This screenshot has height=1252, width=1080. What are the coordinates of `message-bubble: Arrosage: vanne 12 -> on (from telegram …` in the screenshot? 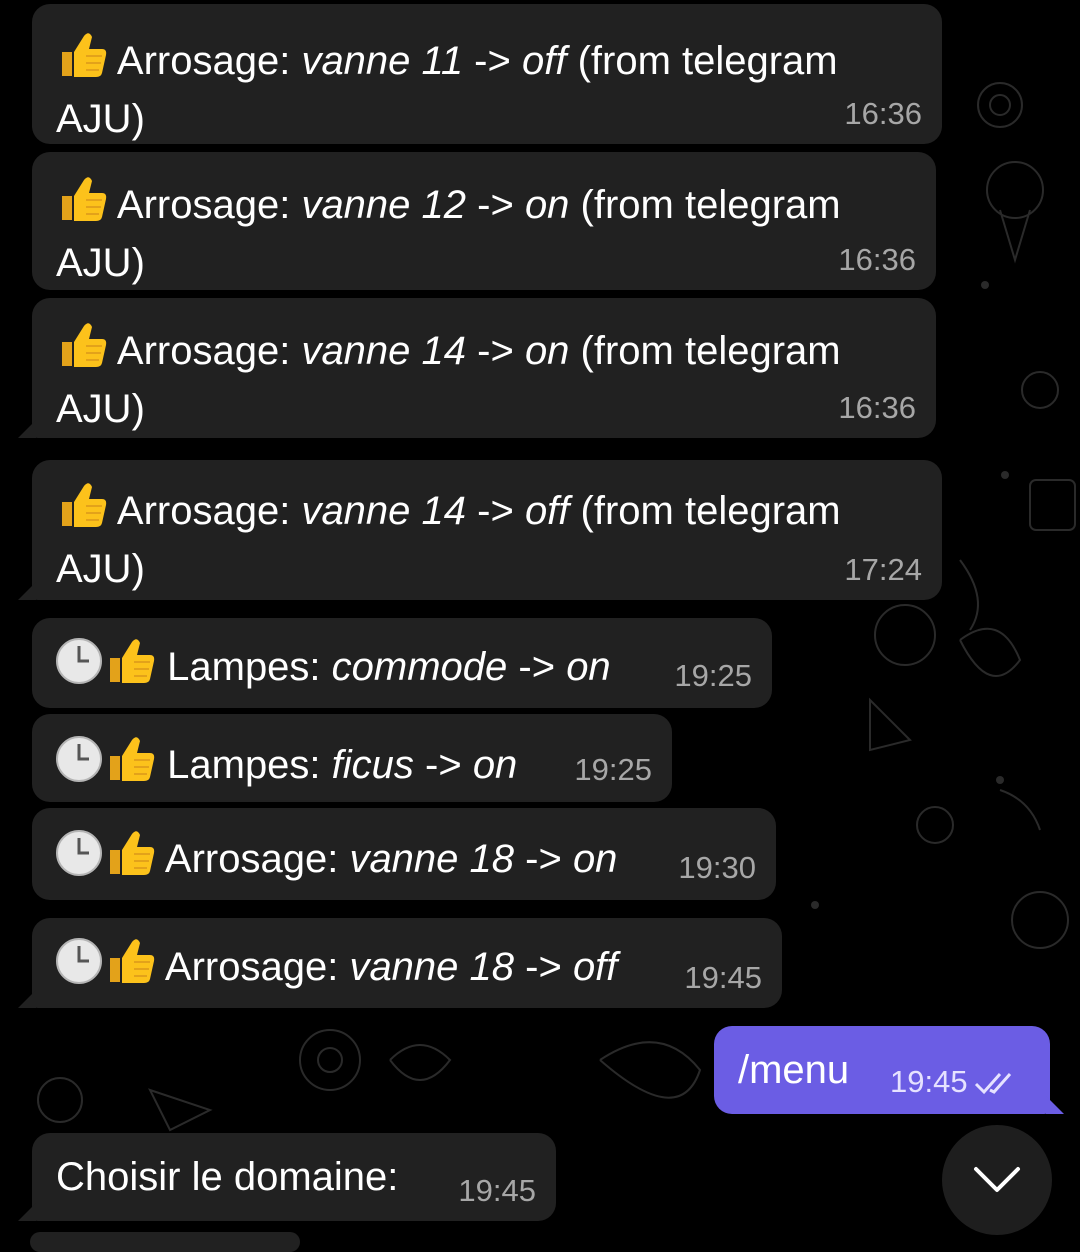 It's located at (484, 221).